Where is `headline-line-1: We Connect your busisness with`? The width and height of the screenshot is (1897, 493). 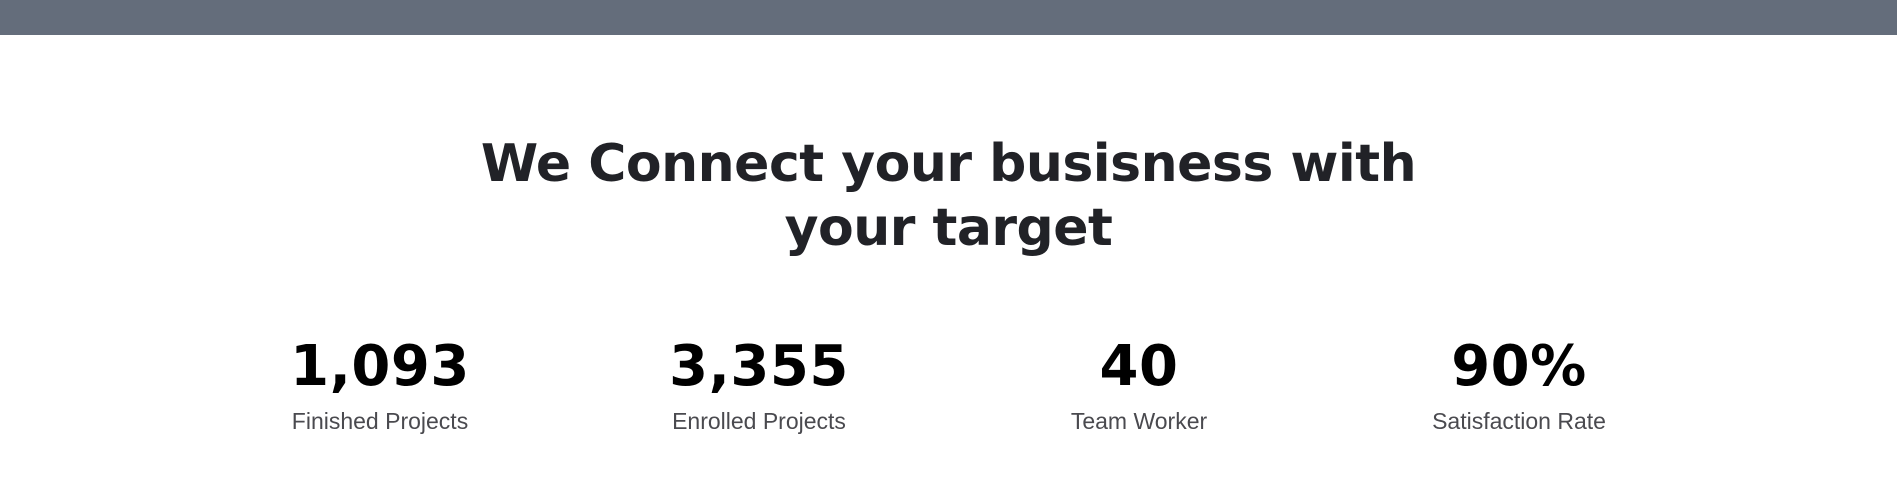 headline-line-1: We Connect your busisness with is located at coordinates (948, 164).